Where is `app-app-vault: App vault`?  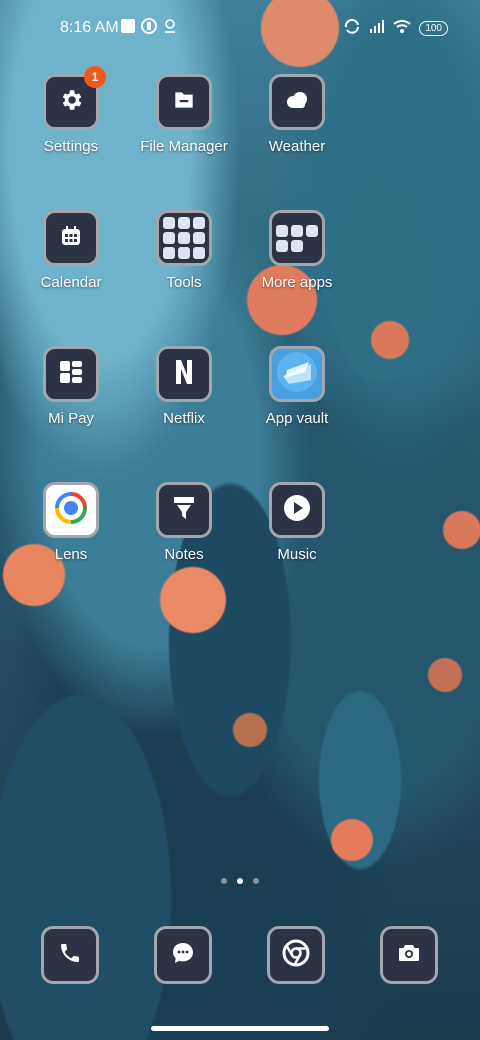 app-app-vault: App vault is located at coordinates (297, 386).